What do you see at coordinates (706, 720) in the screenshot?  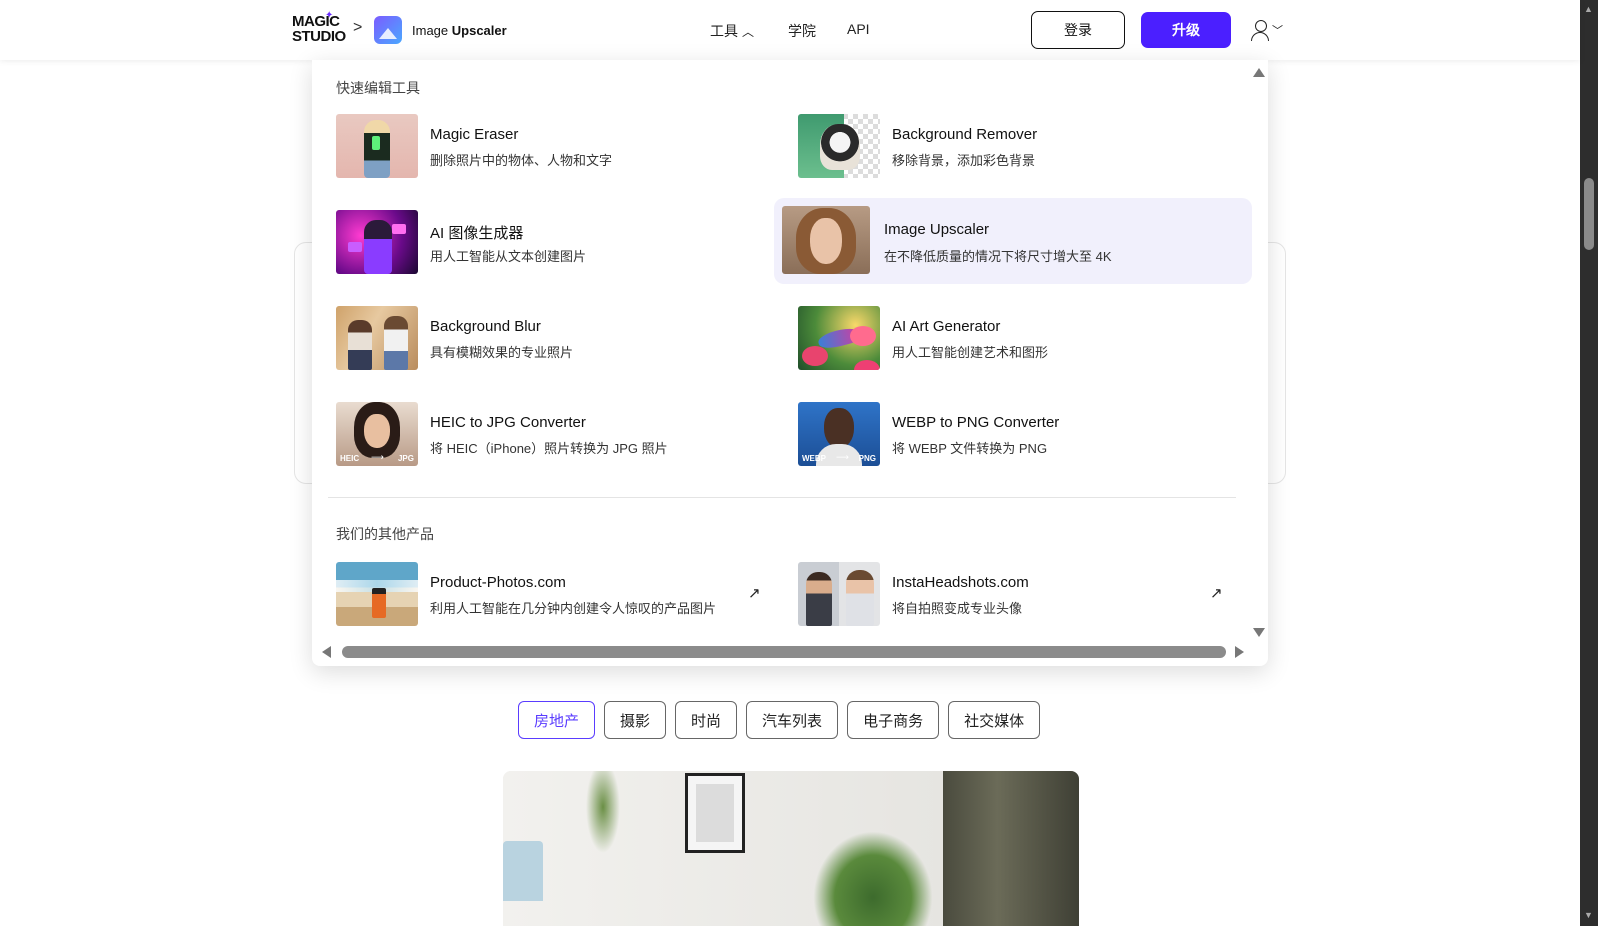 I see `tab-fashion: 时尚` at bounding box center [706, 720].